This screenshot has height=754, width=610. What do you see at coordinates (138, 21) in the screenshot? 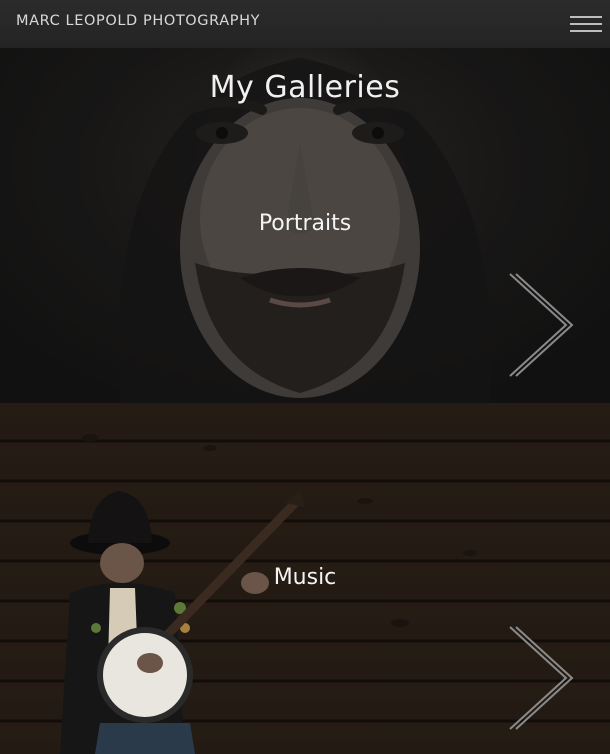
I see `site-title: MARC LEOPOLD PHOTOGRAPHY` at bounding box center [138, 21].